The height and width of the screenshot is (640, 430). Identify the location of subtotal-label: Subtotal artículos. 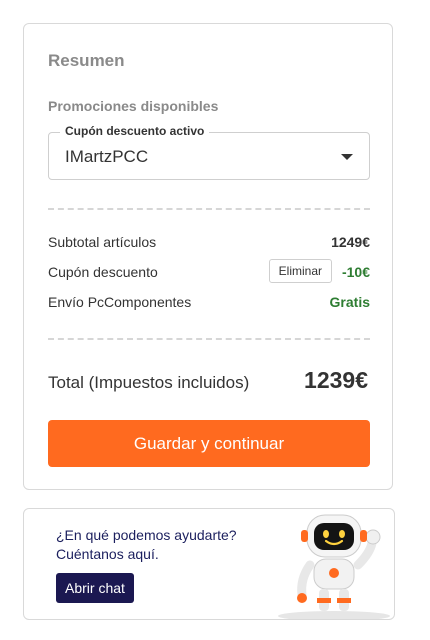
(102, 242).